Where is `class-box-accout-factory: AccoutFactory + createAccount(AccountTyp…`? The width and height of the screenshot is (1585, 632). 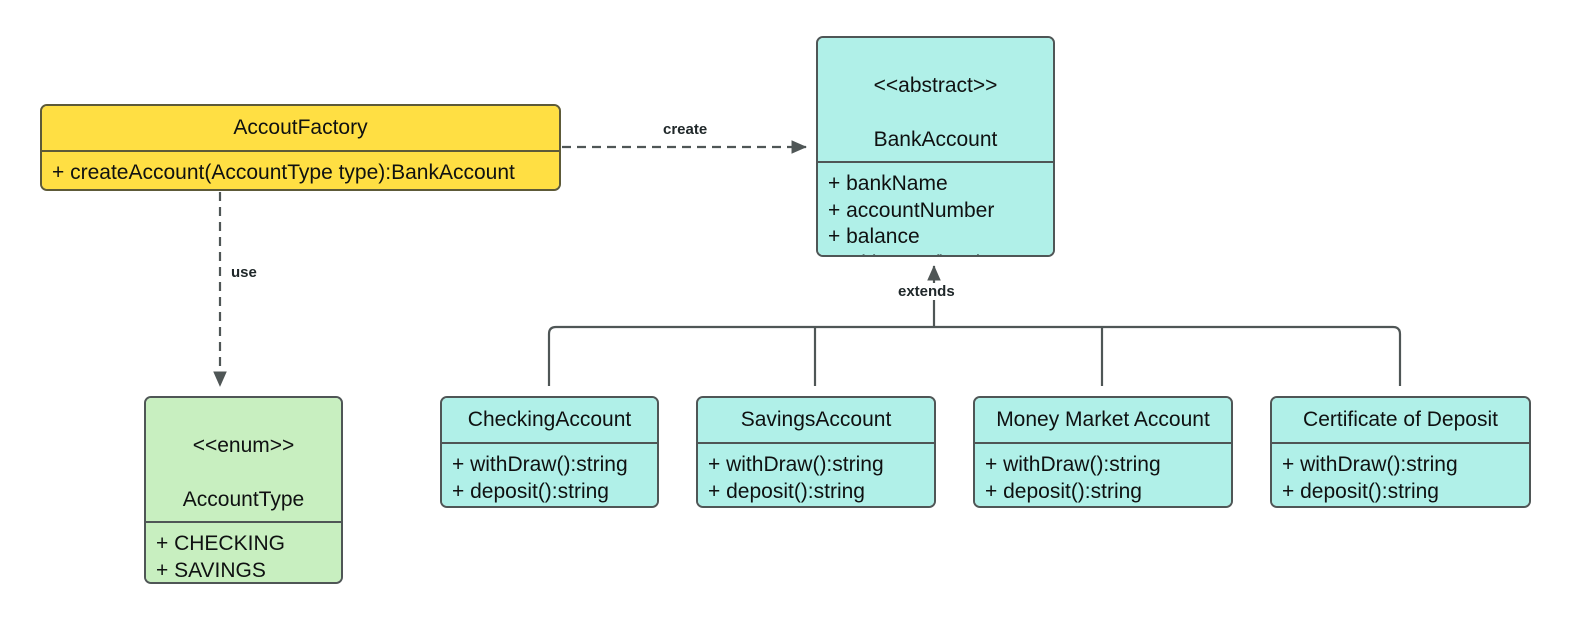 class-box-accout-factory: AccoutFactory + createAccount(AccountTyp… is located at coordinates (300, 147).